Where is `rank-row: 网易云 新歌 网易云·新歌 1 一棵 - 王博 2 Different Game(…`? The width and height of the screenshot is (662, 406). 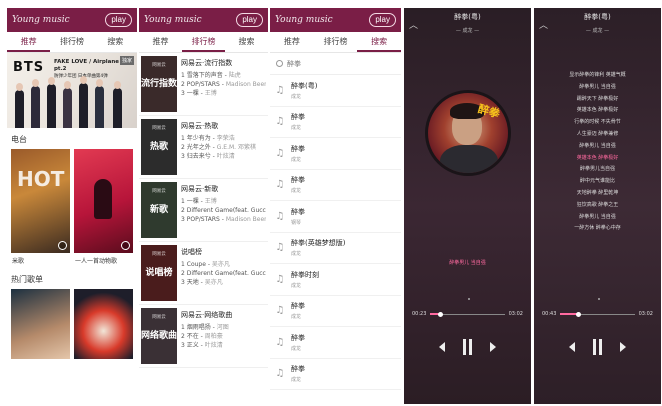
rank-row: 网易云 新歌 网易云·新歌 1 一棵 - 王博 2 Different Game(… is located at coordinates (203, 210).